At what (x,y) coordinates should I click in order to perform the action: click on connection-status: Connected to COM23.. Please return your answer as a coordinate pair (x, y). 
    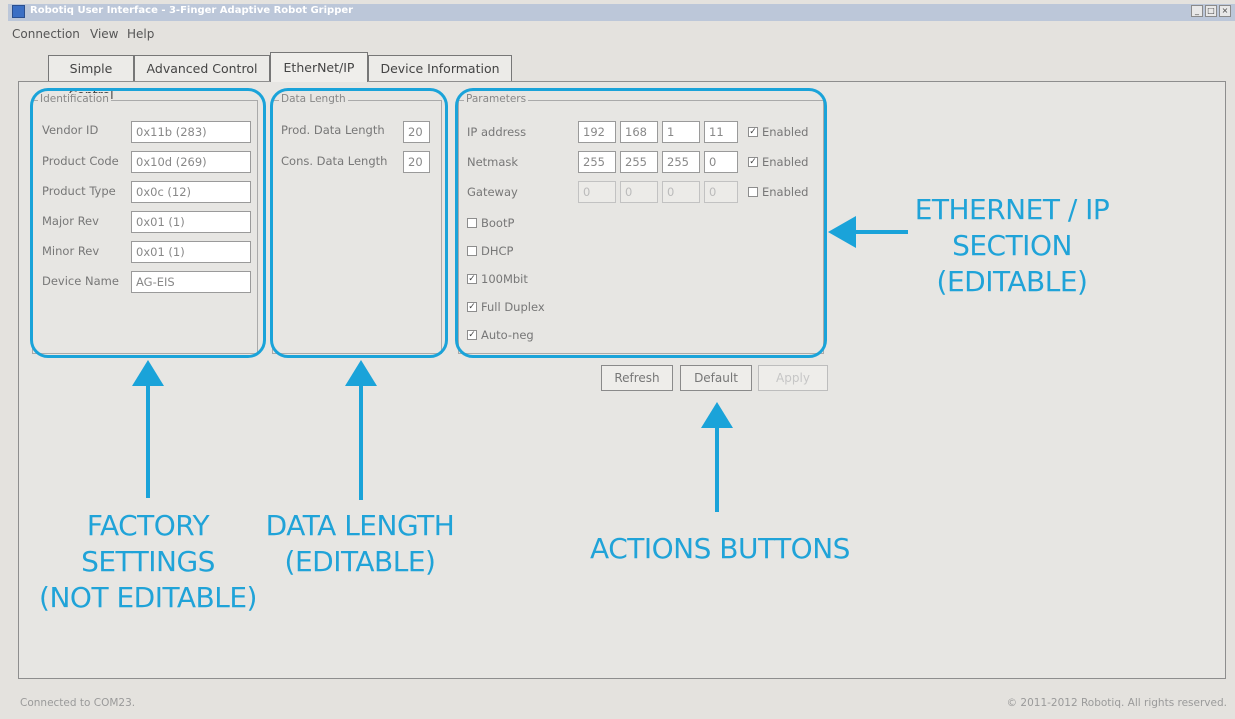
    Looking at the image, I should click on (78, 703).